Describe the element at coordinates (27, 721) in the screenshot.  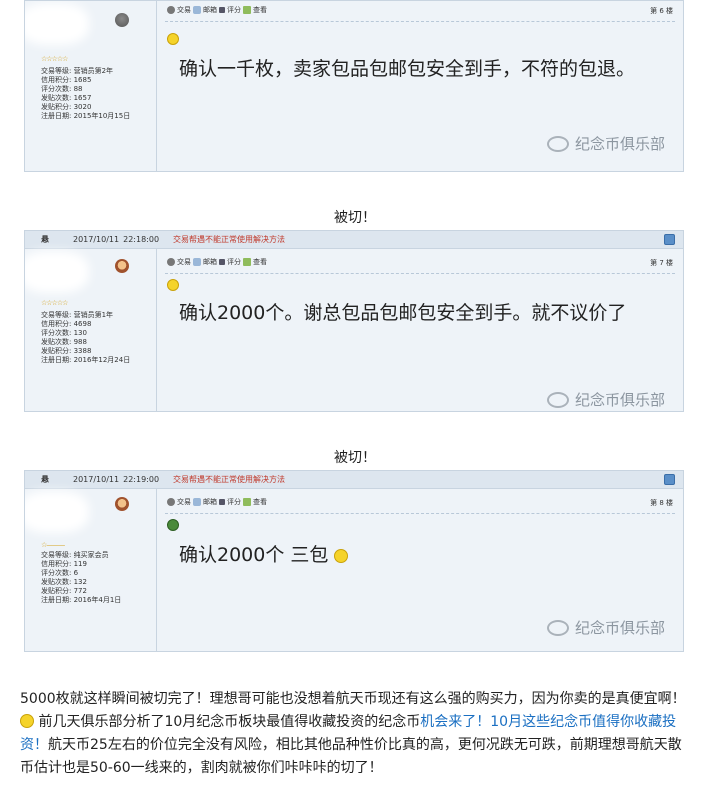
I see `laughing-emoji-icon` at that location.